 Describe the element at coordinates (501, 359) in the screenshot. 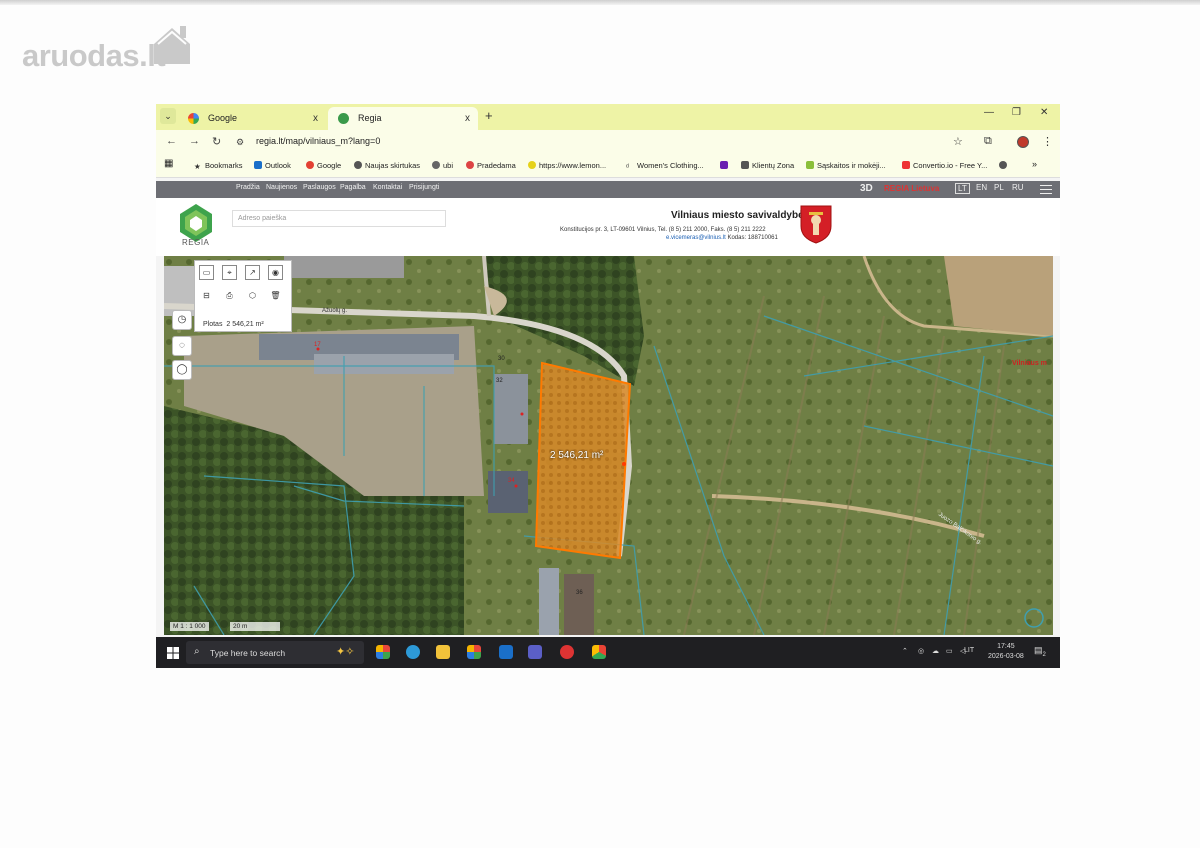

I see `parcel-number: 30` at that location.